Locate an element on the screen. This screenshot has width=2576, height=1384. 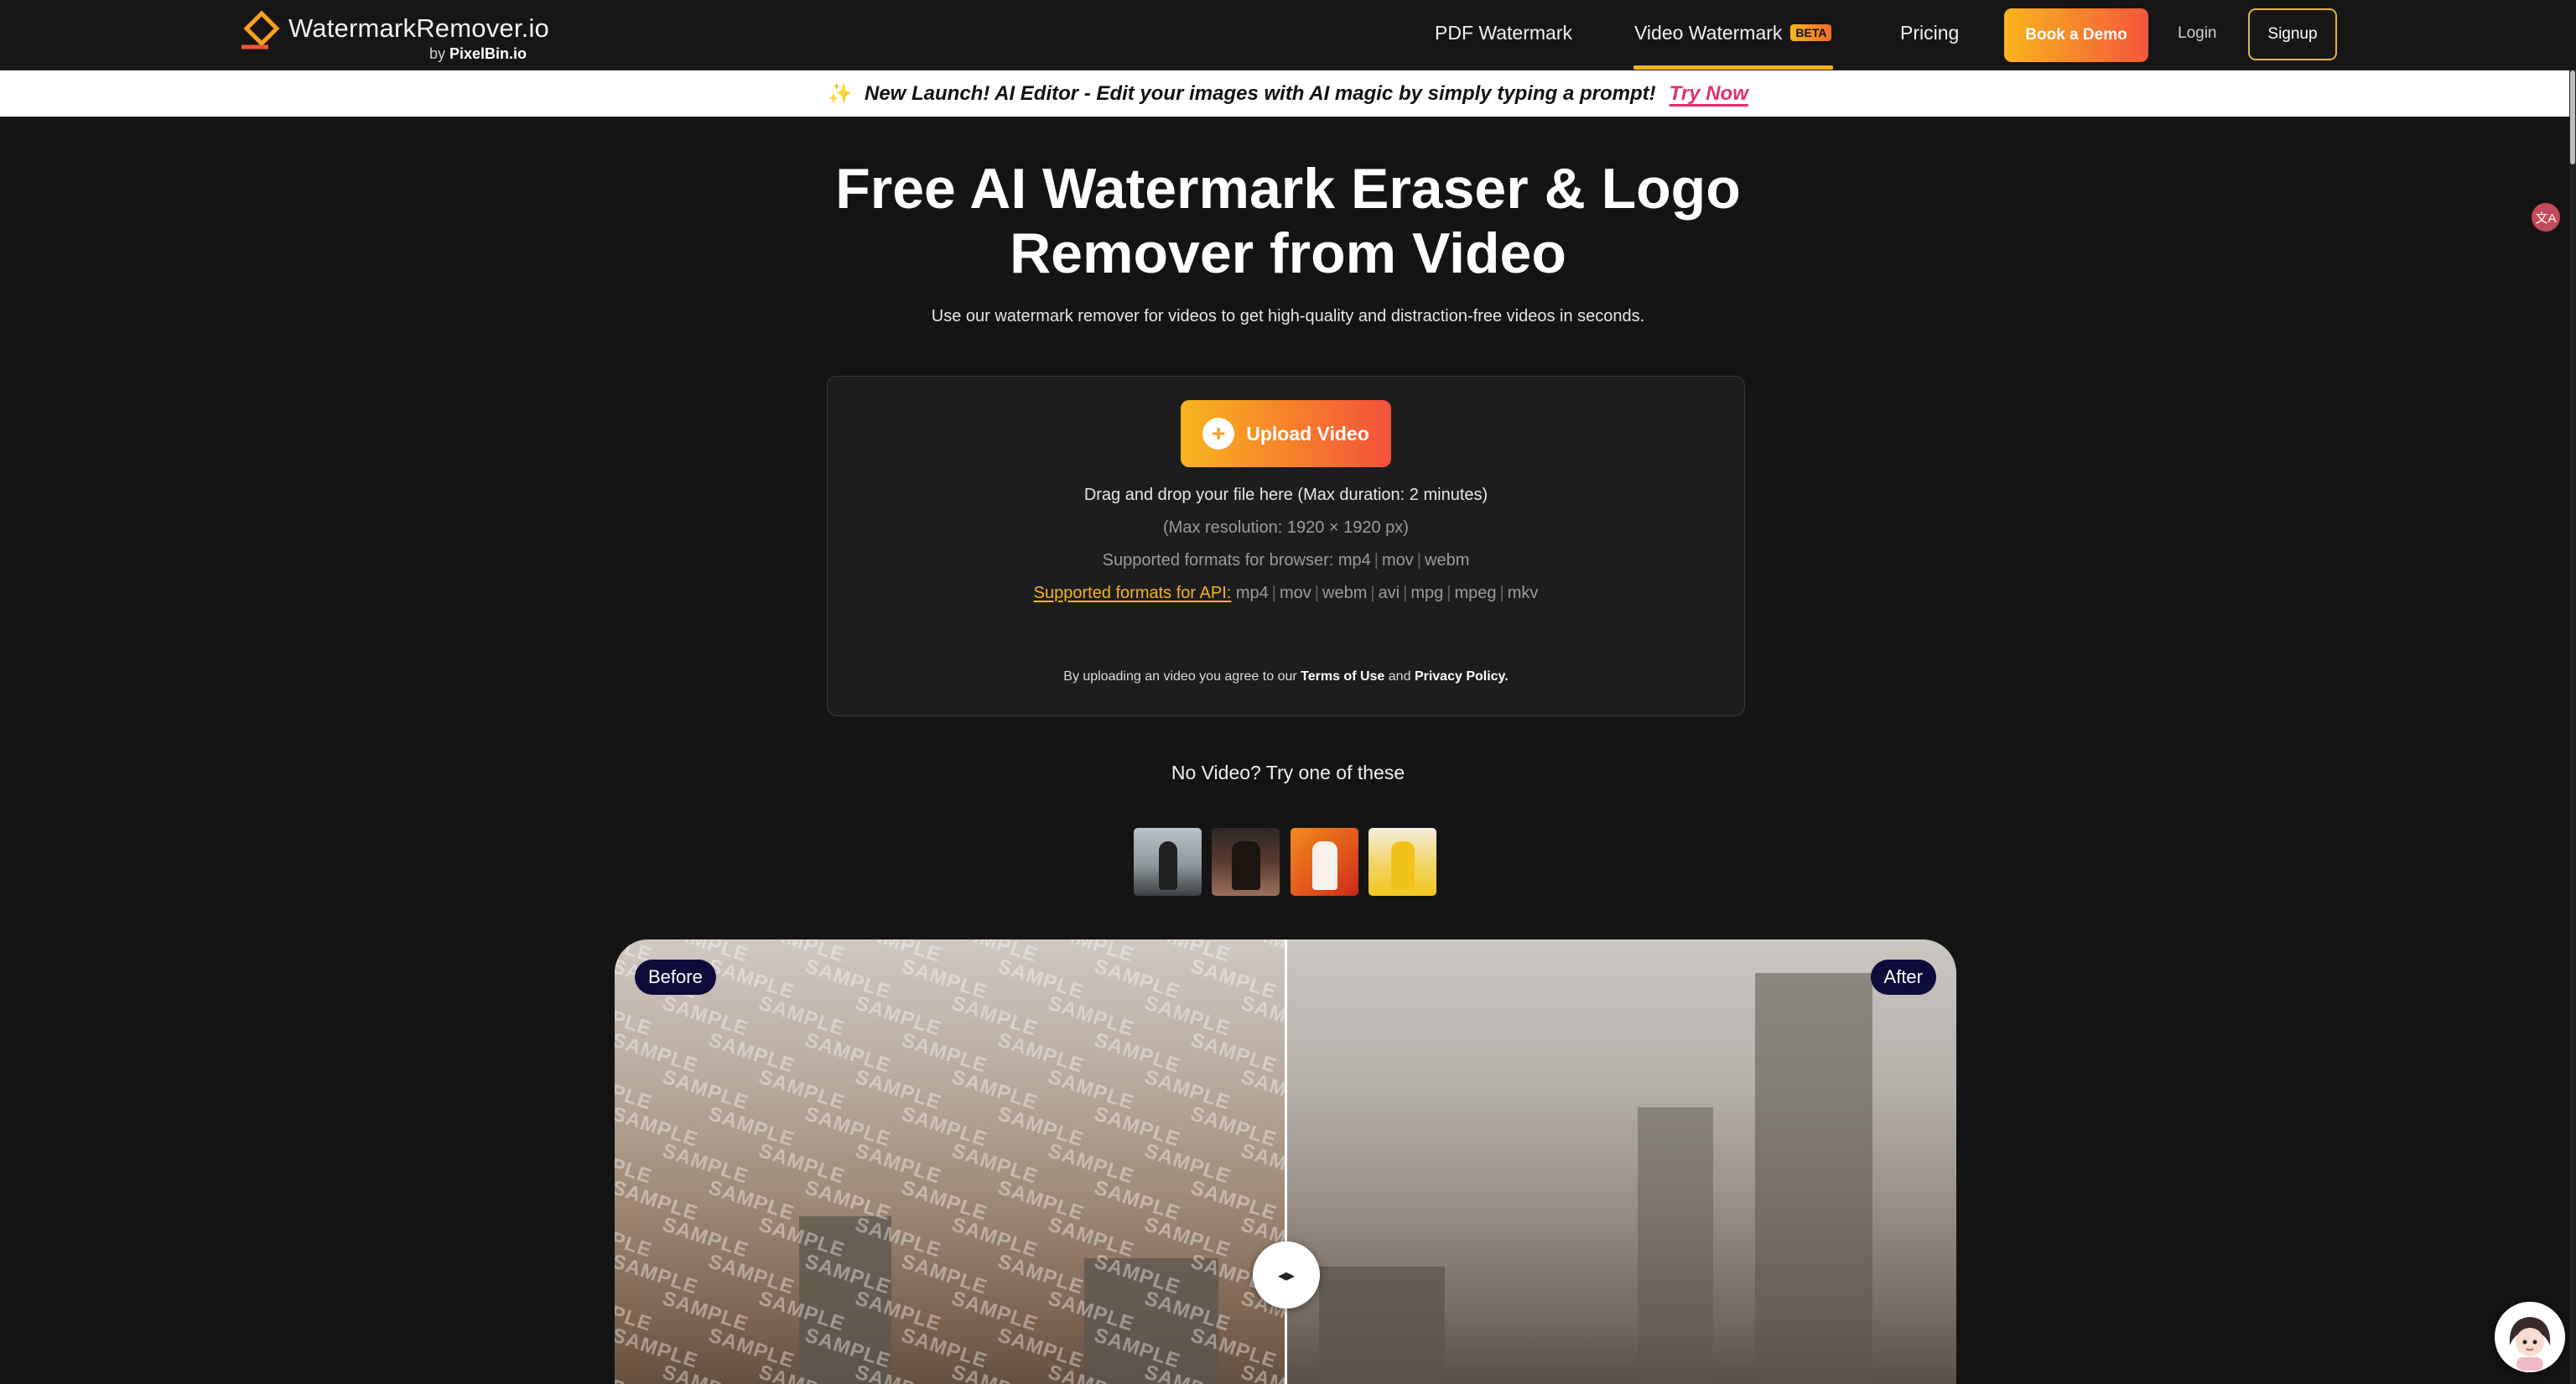
format-tag: mp4 is located at coordinates (1354, 560).